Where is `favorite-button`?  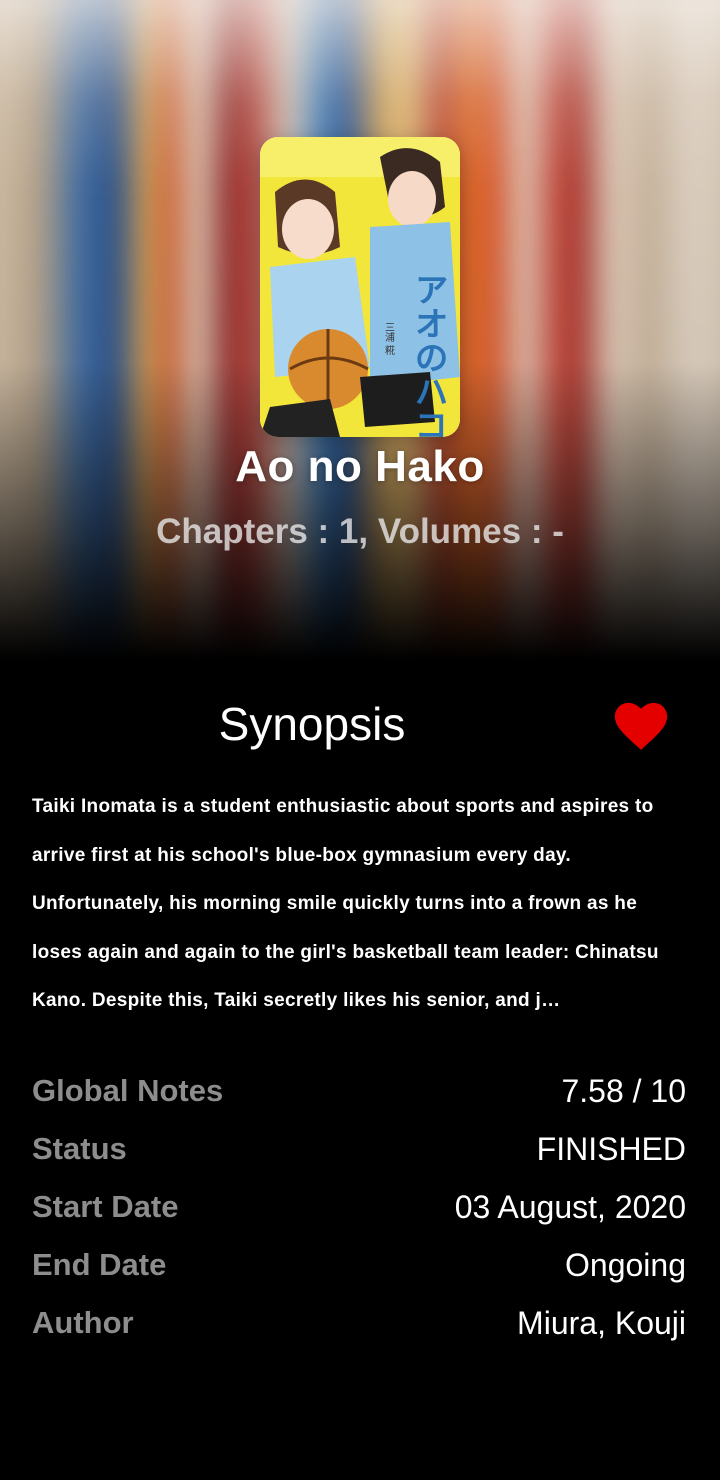
favorite-button is located at coordinates (641, 726).